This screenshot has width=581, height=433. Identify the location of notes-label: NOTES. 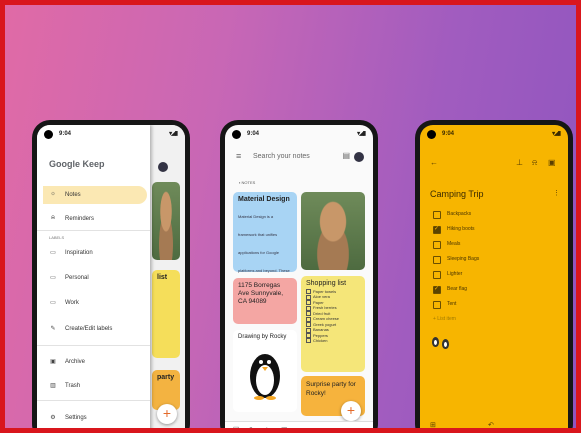
(248, 182).